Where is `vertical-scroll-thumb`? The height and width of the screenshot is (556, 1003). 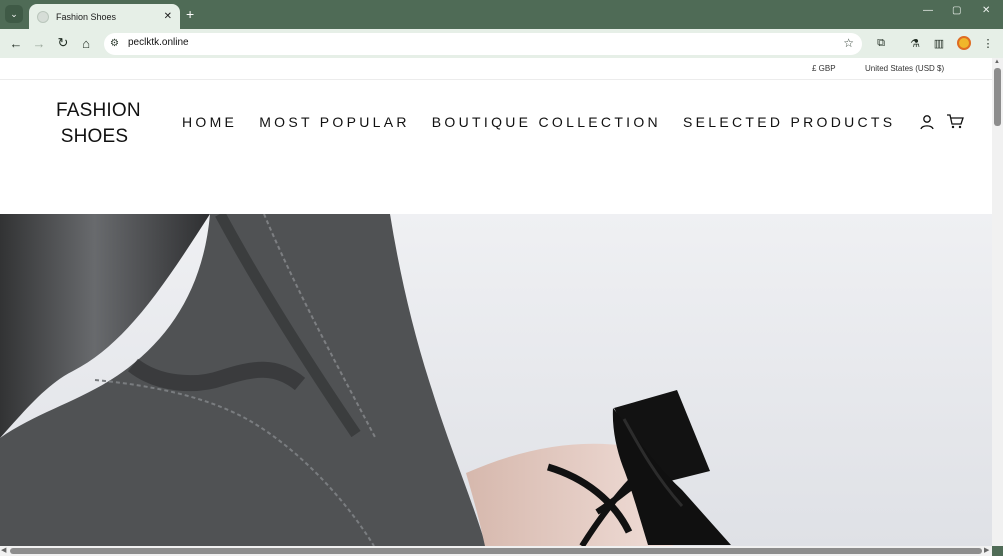 vertical-scroll-thumb is located at coordinates (997, 97).